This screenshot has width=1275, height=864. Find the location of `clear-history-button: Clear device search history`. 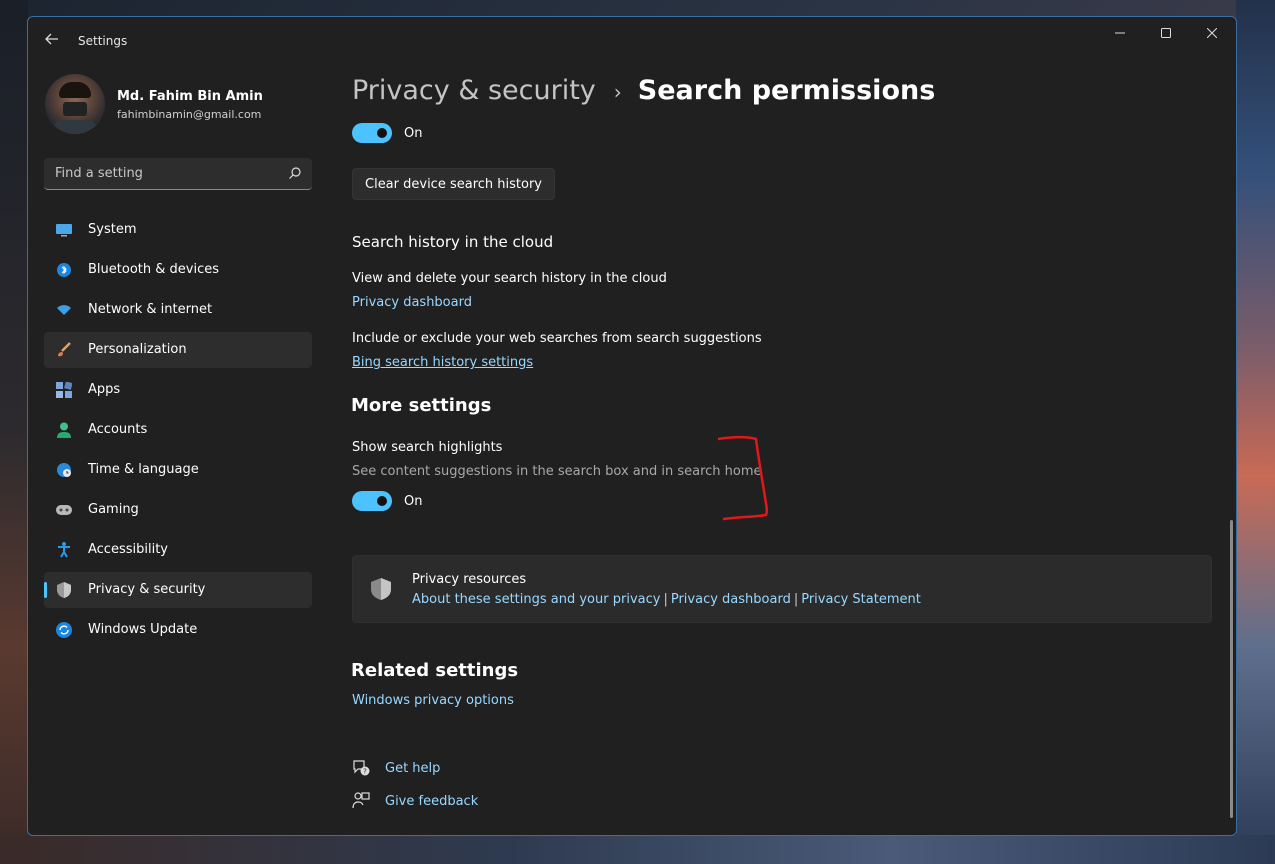

clear-history-button: Clear device search history is located at coordinates (453, 184).